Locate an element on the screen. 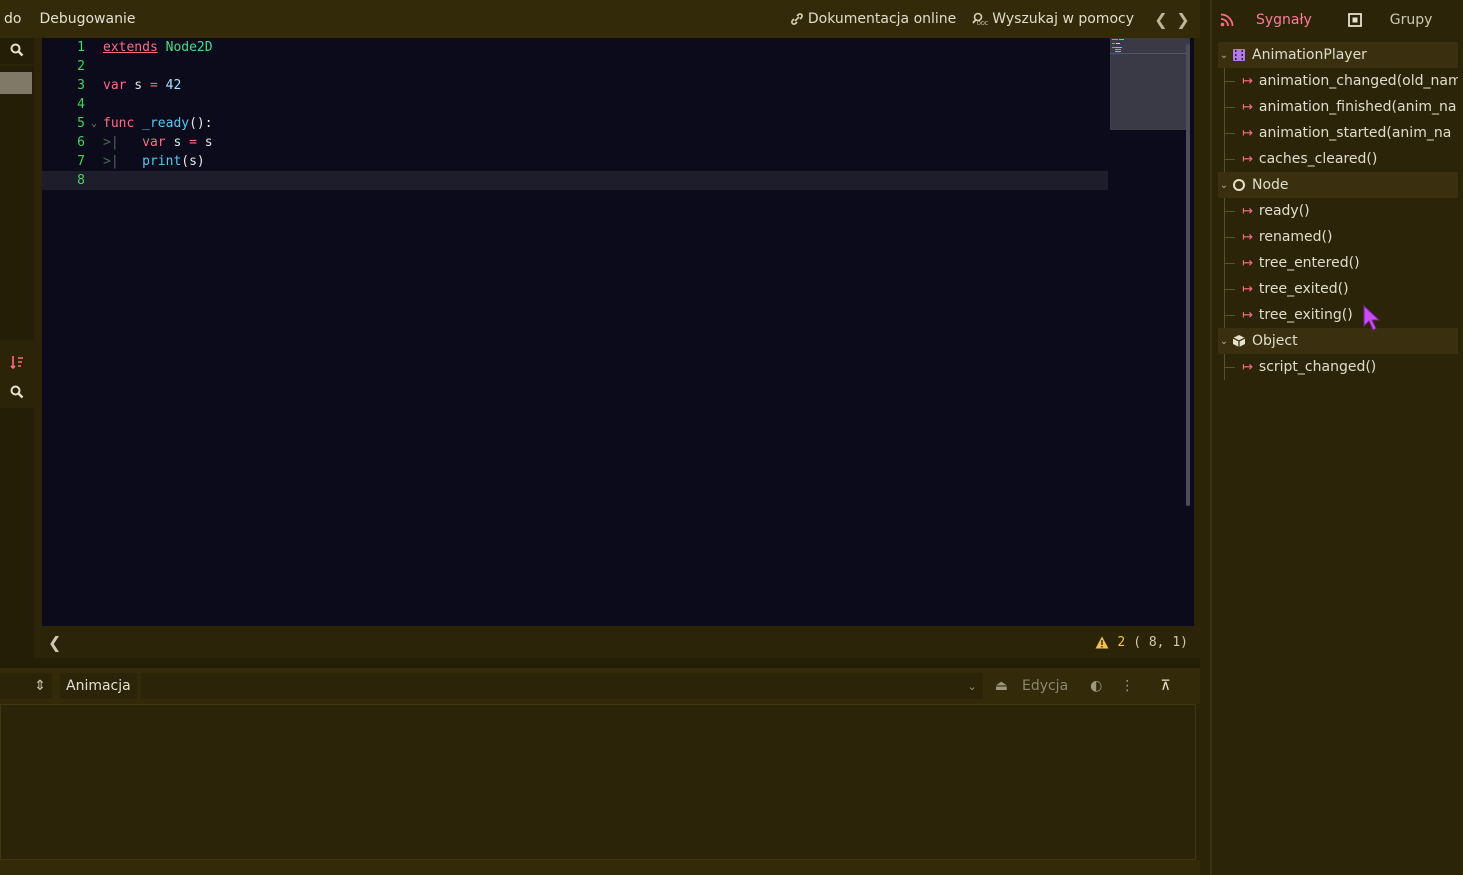  animation-menu-button: Animacja is located at coordinates (98, 686).